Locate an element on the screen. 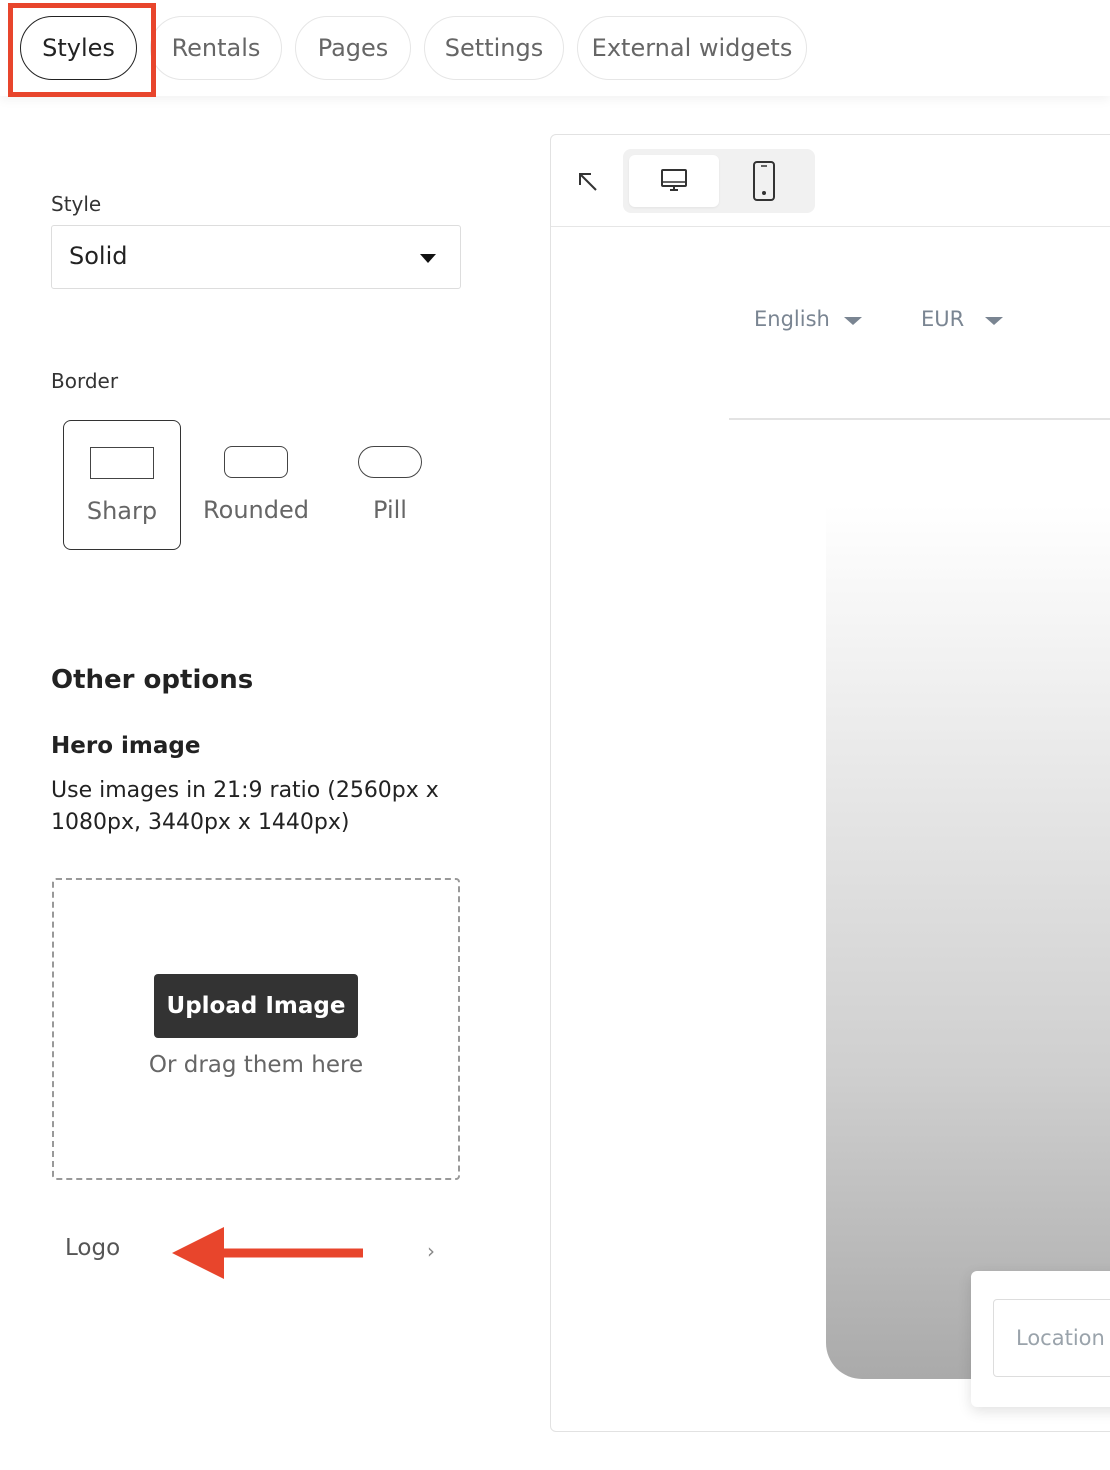  tab-settings: Settings is located at coordinates (494, 48).